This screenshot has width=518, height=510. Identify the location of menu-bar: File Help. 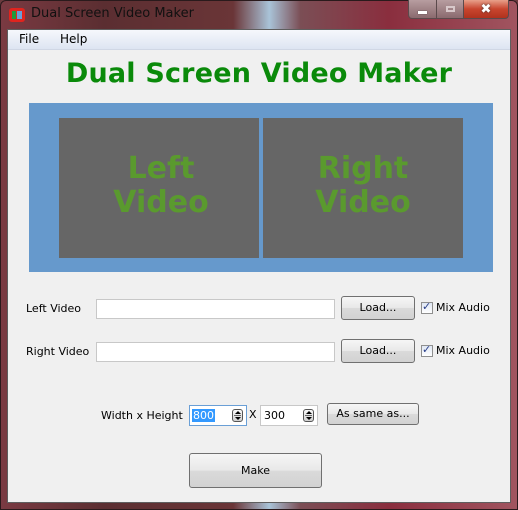
(259, 40).